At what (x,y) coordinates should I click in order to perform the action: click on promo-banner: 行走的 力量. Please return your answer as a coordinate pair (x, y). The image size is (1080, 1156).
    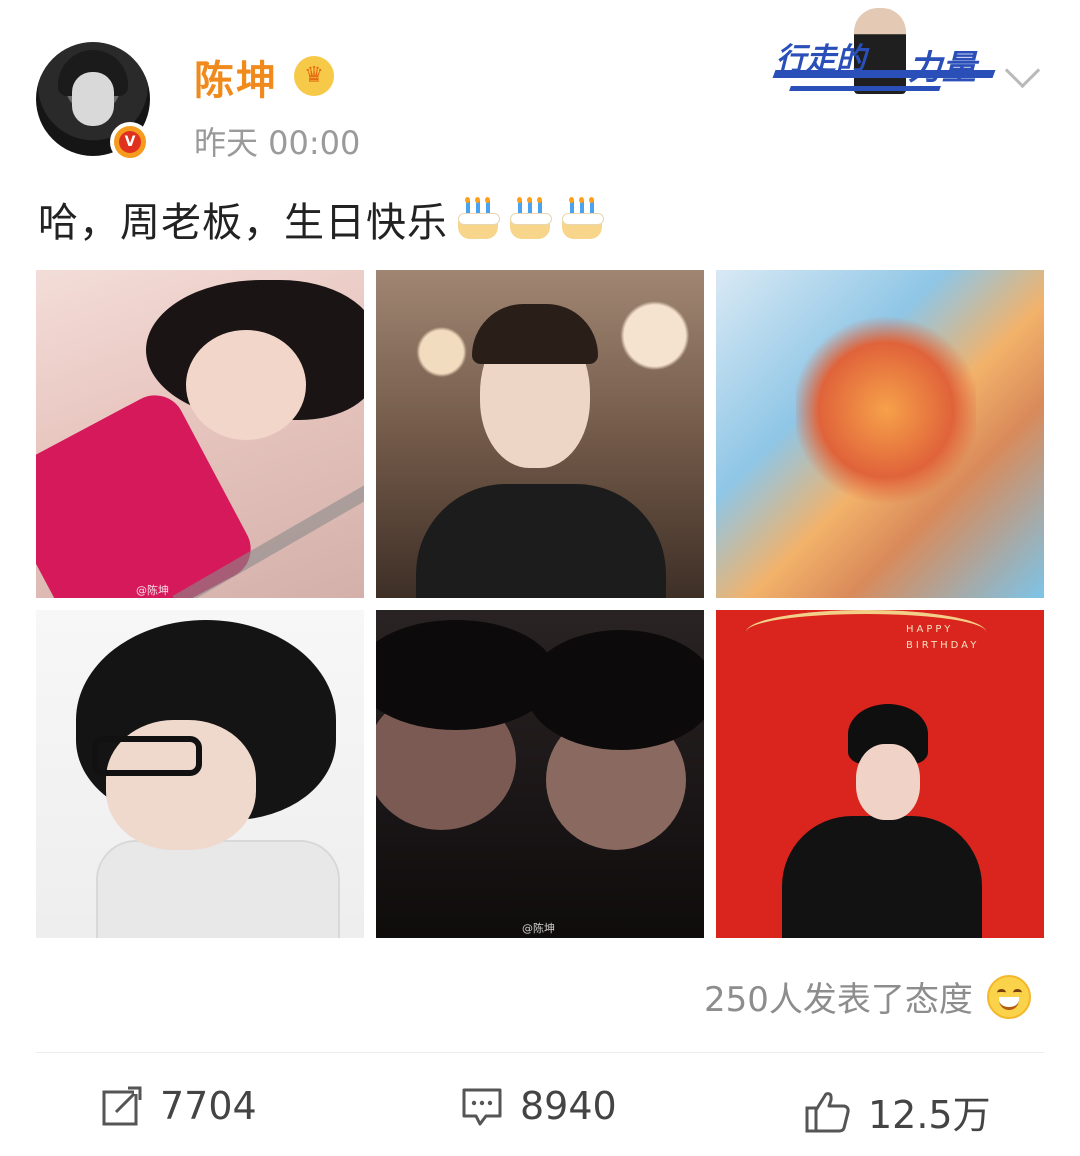
    Looking at the image, I should click on (885, 54).